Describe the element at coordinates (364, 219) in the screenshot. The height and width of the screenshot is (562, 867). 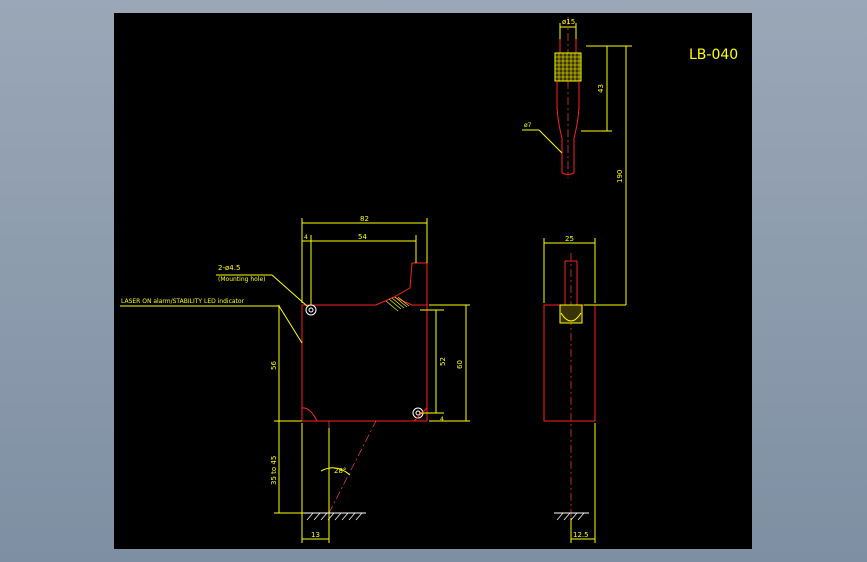
I see `dim-82: 82` at that location.